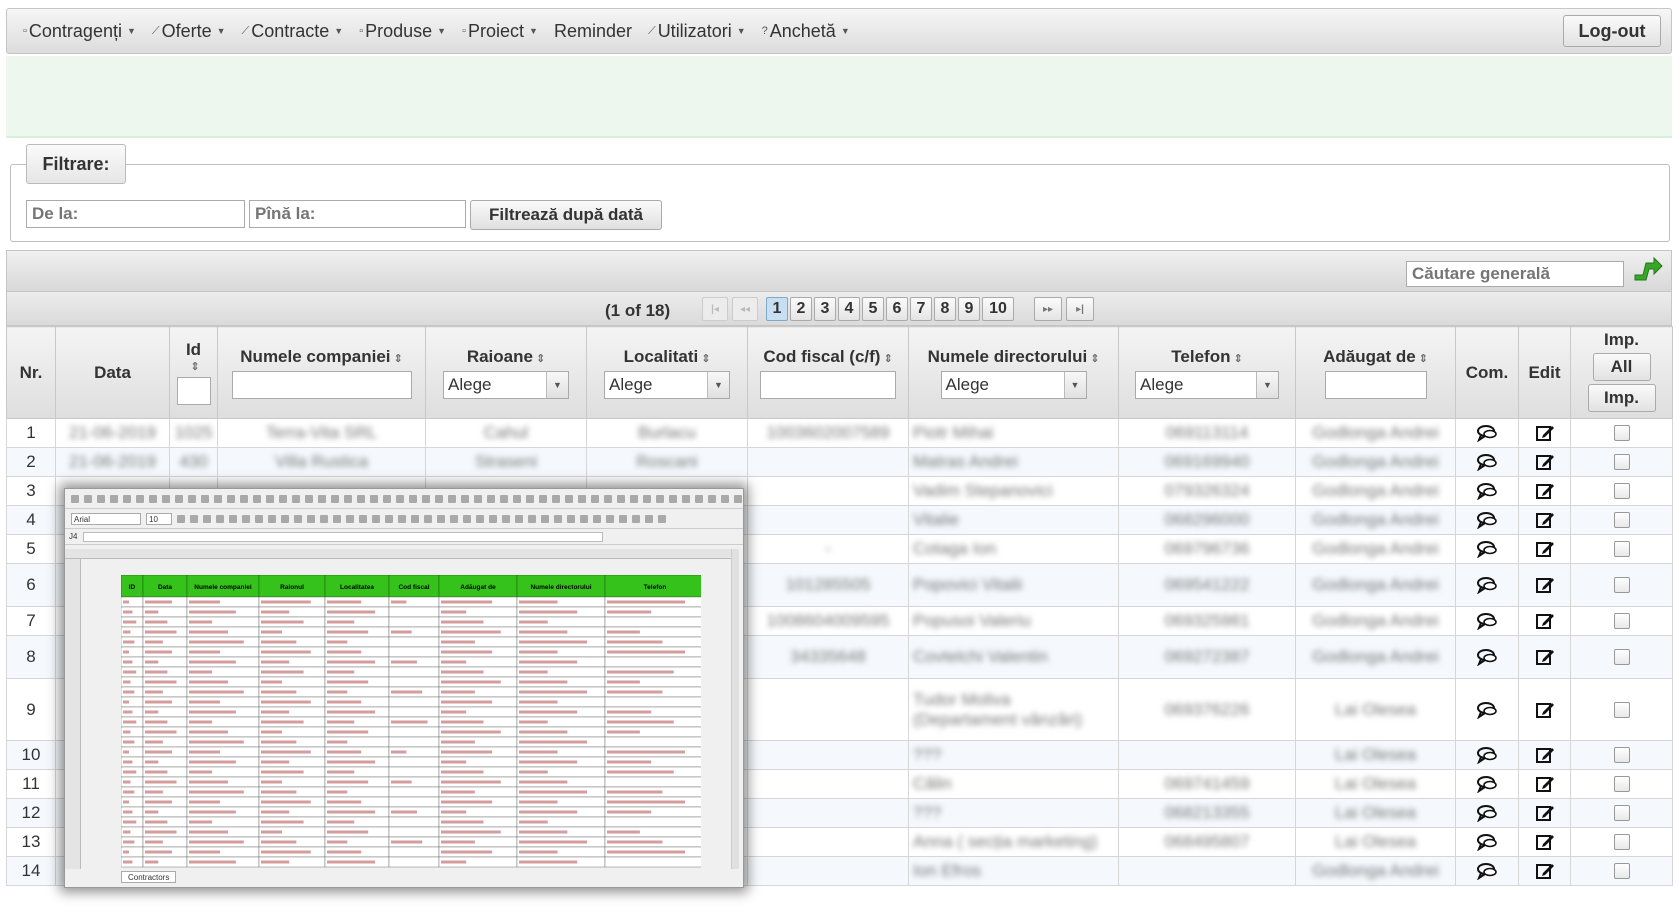  Describe the element at coordinates (998, 309) in the screenshot. I see `page-button: 10` at that location.